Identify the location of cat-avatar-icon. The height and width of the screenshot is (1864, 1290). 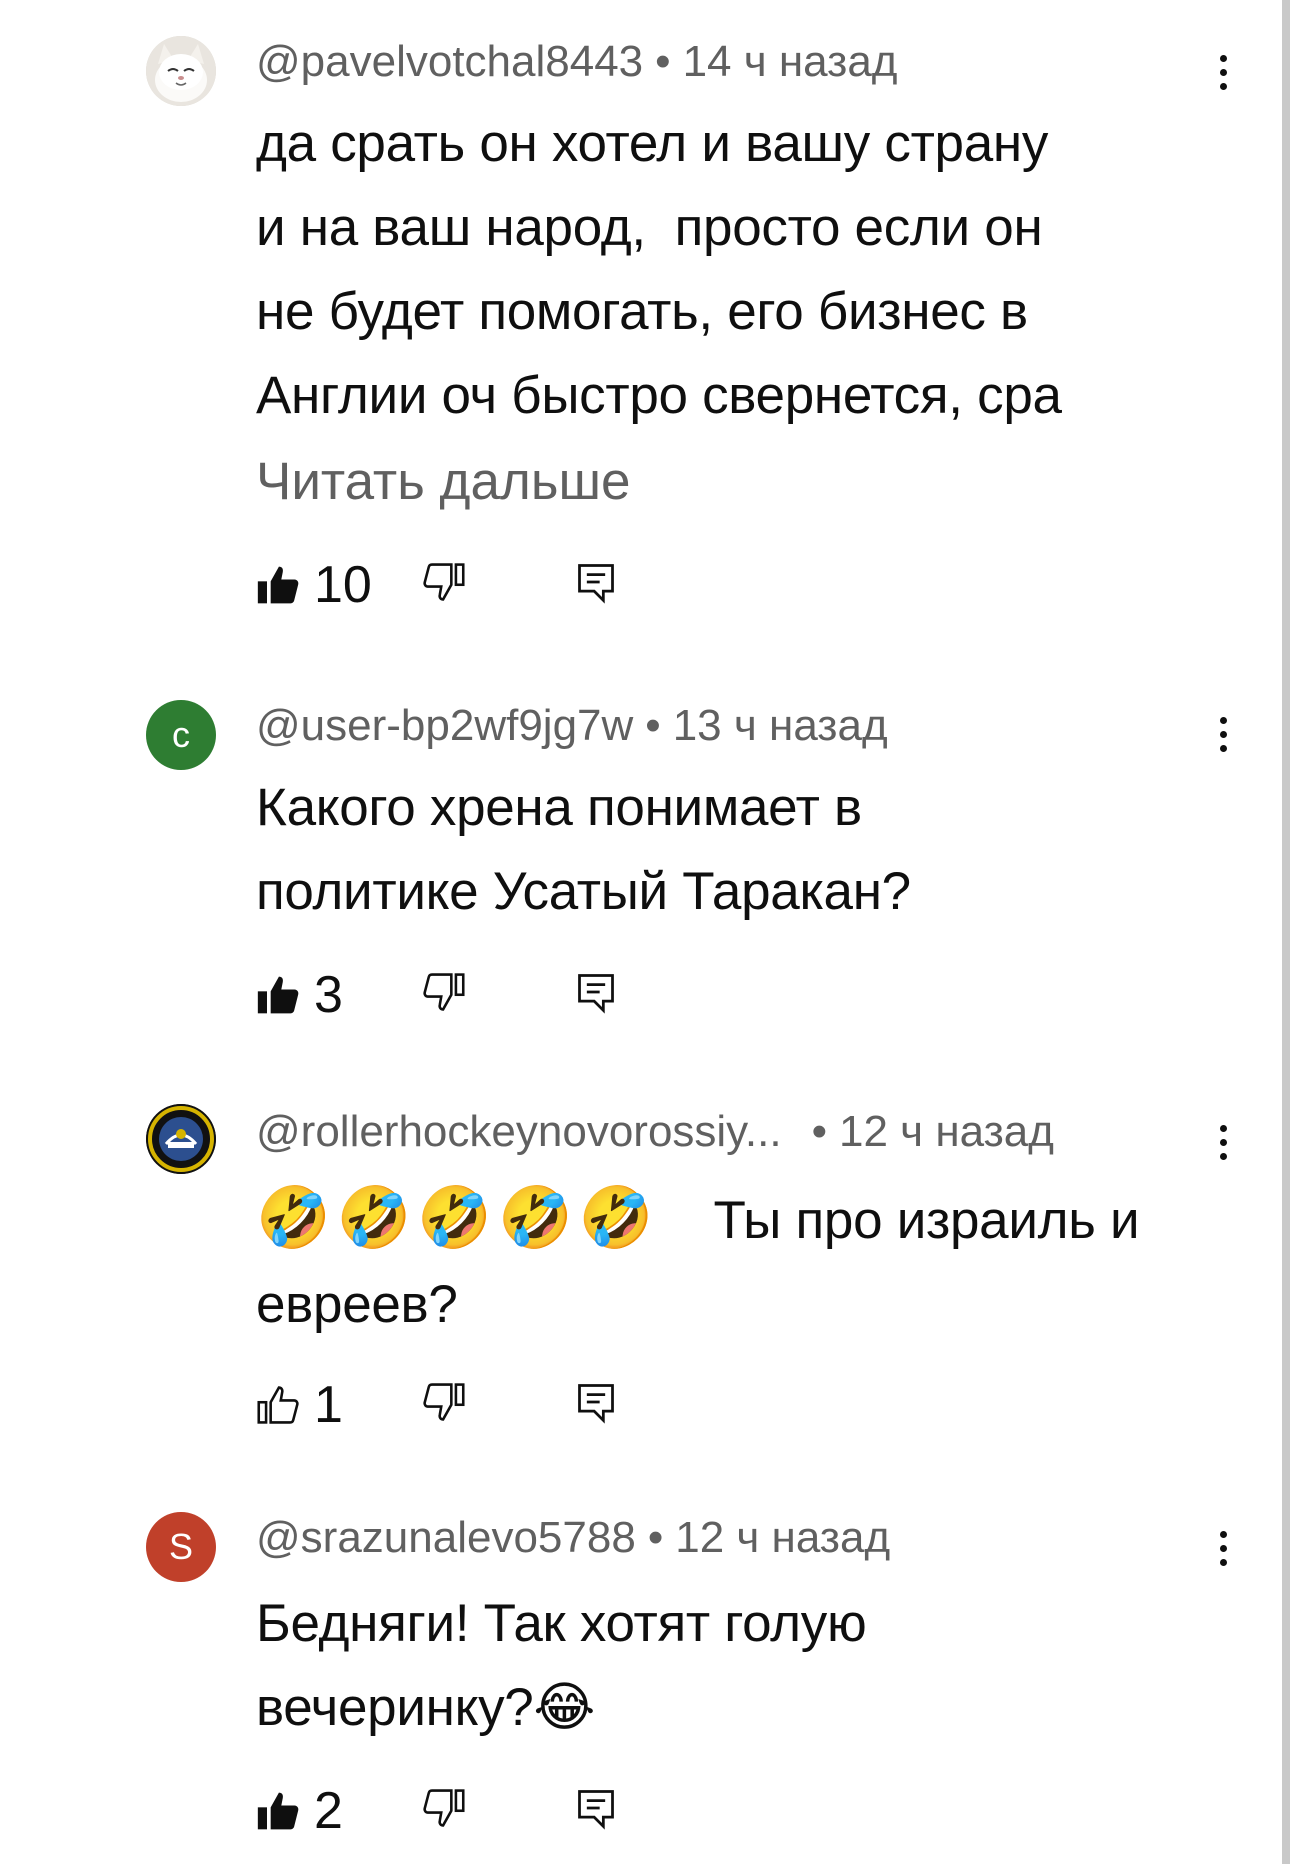
(181, 71).